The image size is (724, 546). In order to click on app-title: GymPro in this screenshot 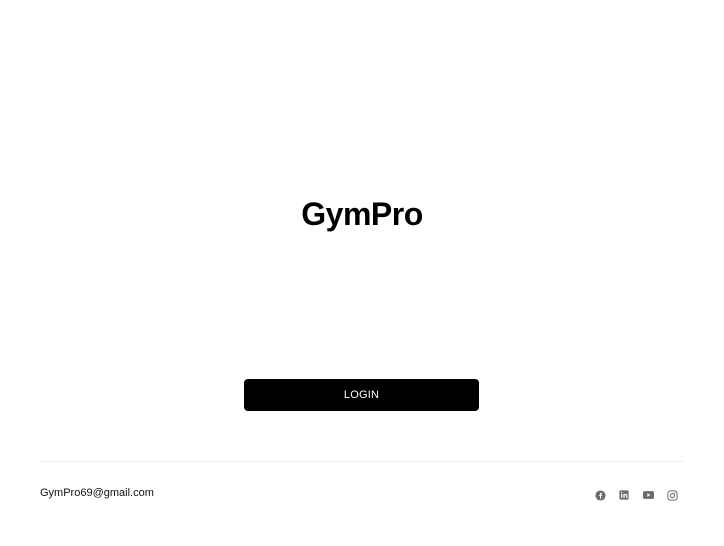, I will do `click(362, 214)`.